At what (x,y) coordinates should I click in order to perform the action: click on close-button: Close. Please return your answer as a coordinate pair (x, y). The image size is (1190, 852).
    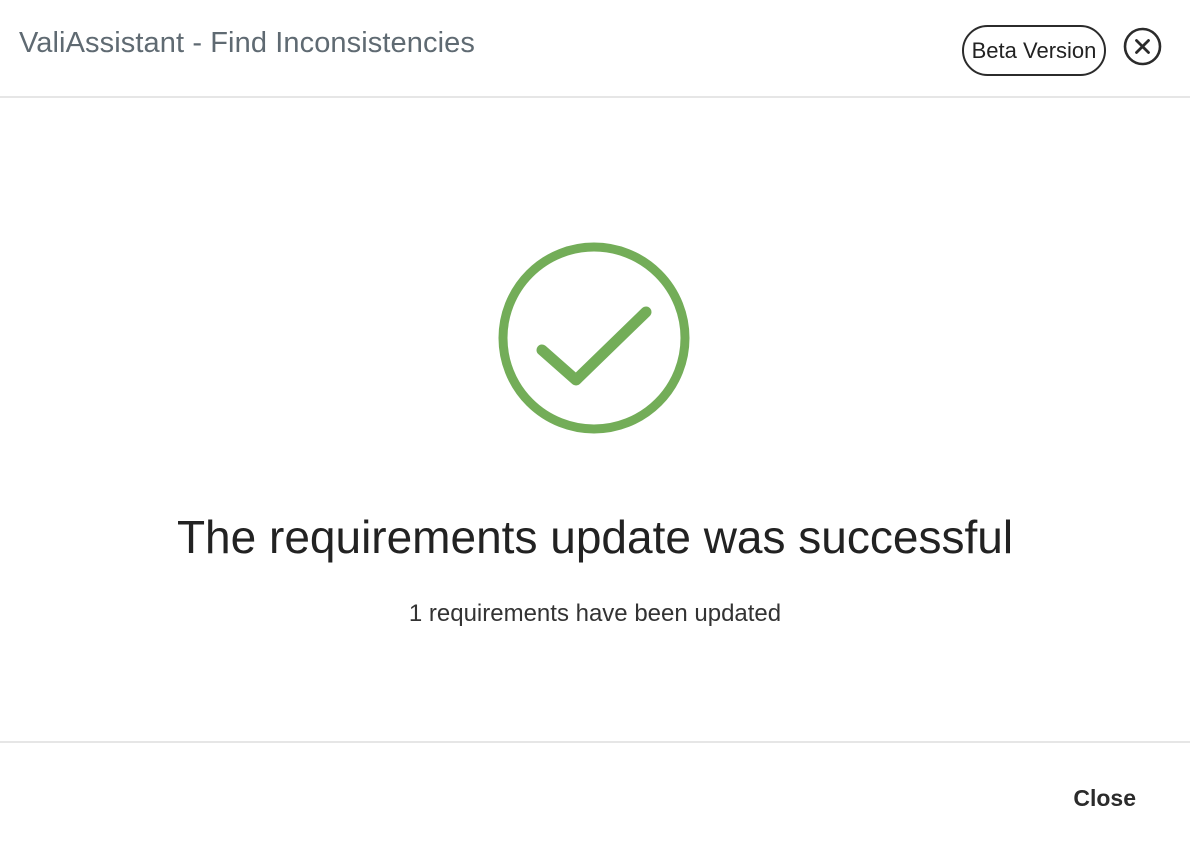
    Looking at the image, I should click on (1104, 798).